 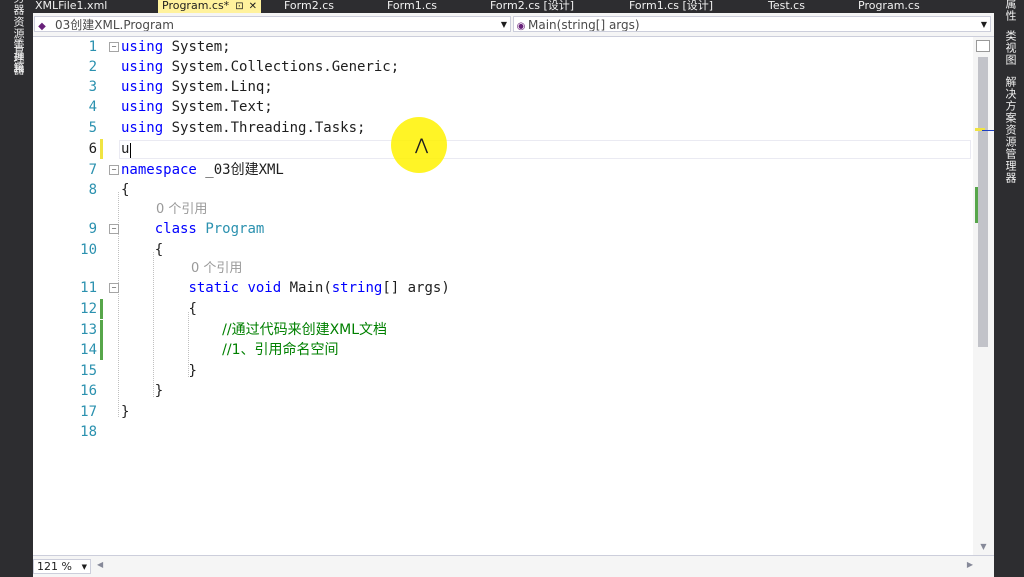 What do you see at coordinates (503, 432) in the screenshot?
I see `code-line: 18` at bounding box center [503, 432].